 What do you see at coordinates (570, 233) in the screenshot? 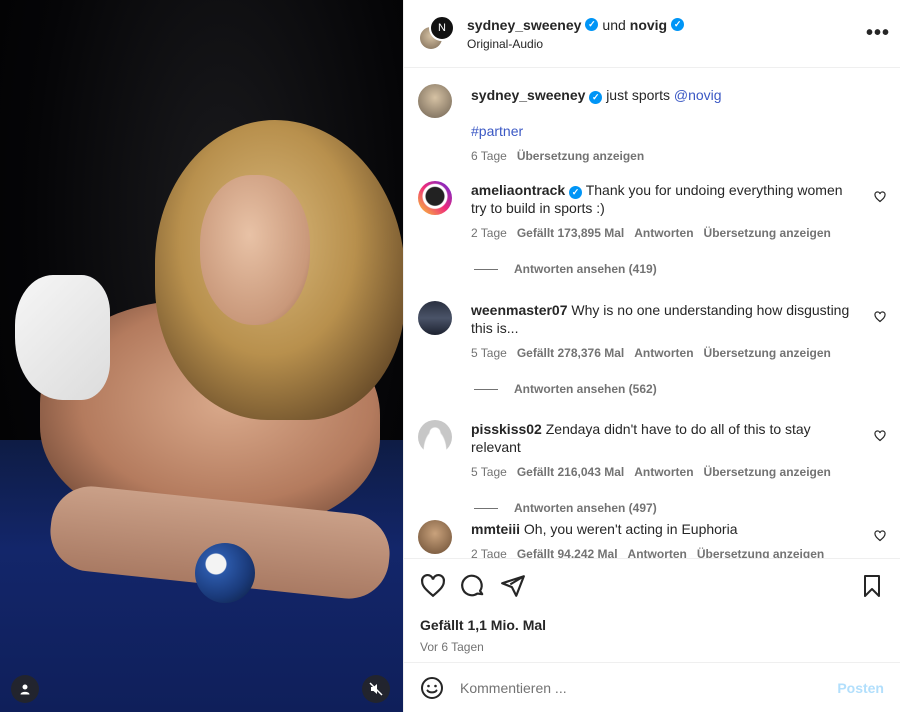
I see `comment-likes: Gefällt 173,895 Mal` at bounding box center [570, 233].